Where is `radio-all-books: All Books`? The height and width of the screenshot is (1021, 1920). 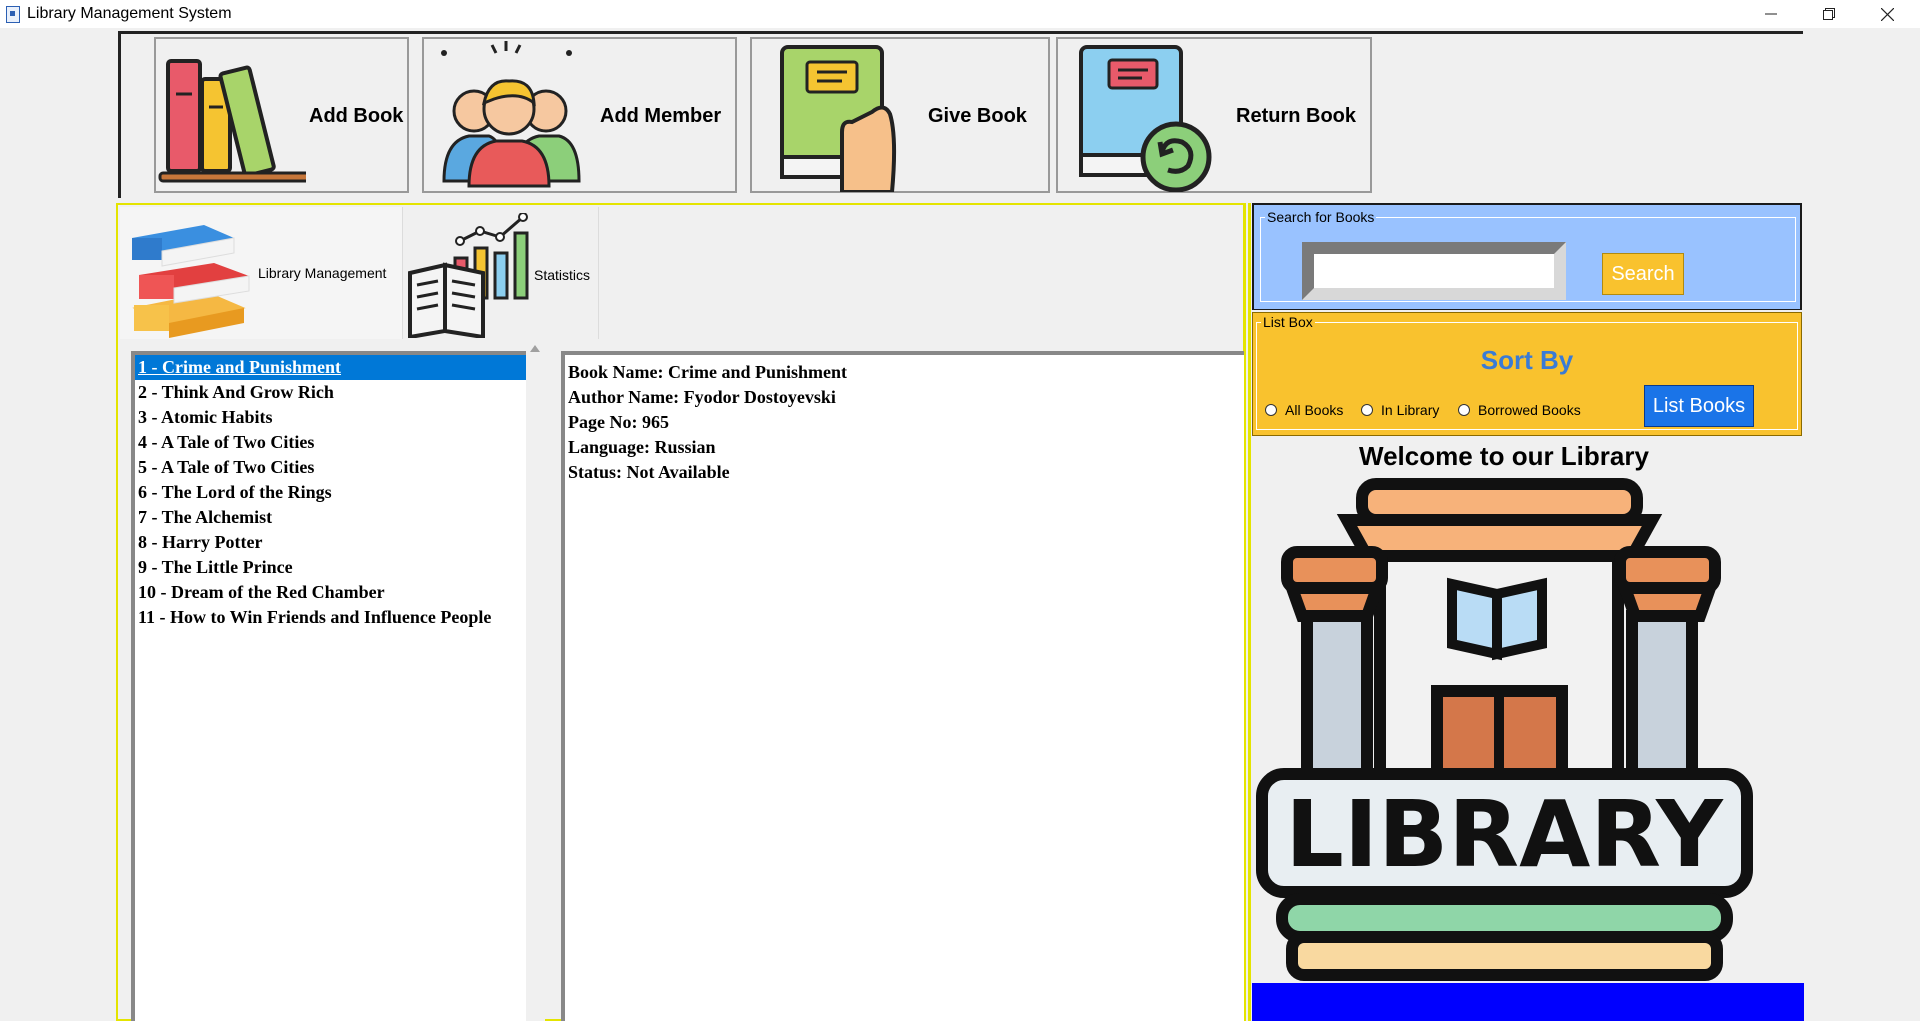
radio-all-books: All Books is located at coordinates (1304, 410).